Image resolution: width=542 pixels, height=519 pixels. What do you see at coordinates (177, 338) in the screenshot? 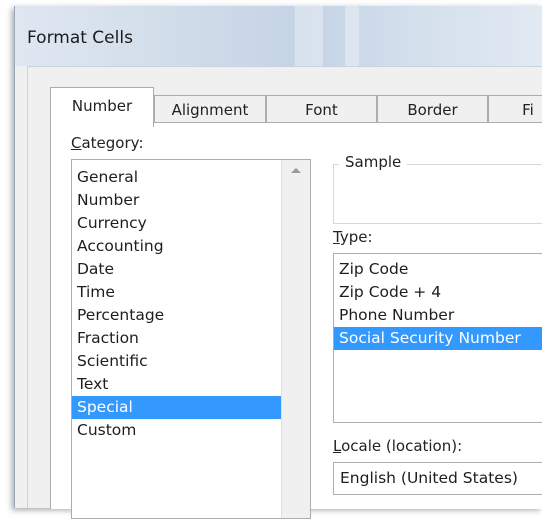
I see `category-item-fraction: Fraction` at bounding box center [177, 338].